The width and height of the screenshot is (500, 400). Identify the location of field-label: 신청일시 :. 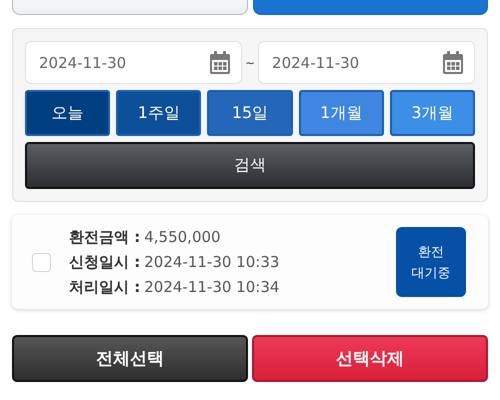
(104, 262).